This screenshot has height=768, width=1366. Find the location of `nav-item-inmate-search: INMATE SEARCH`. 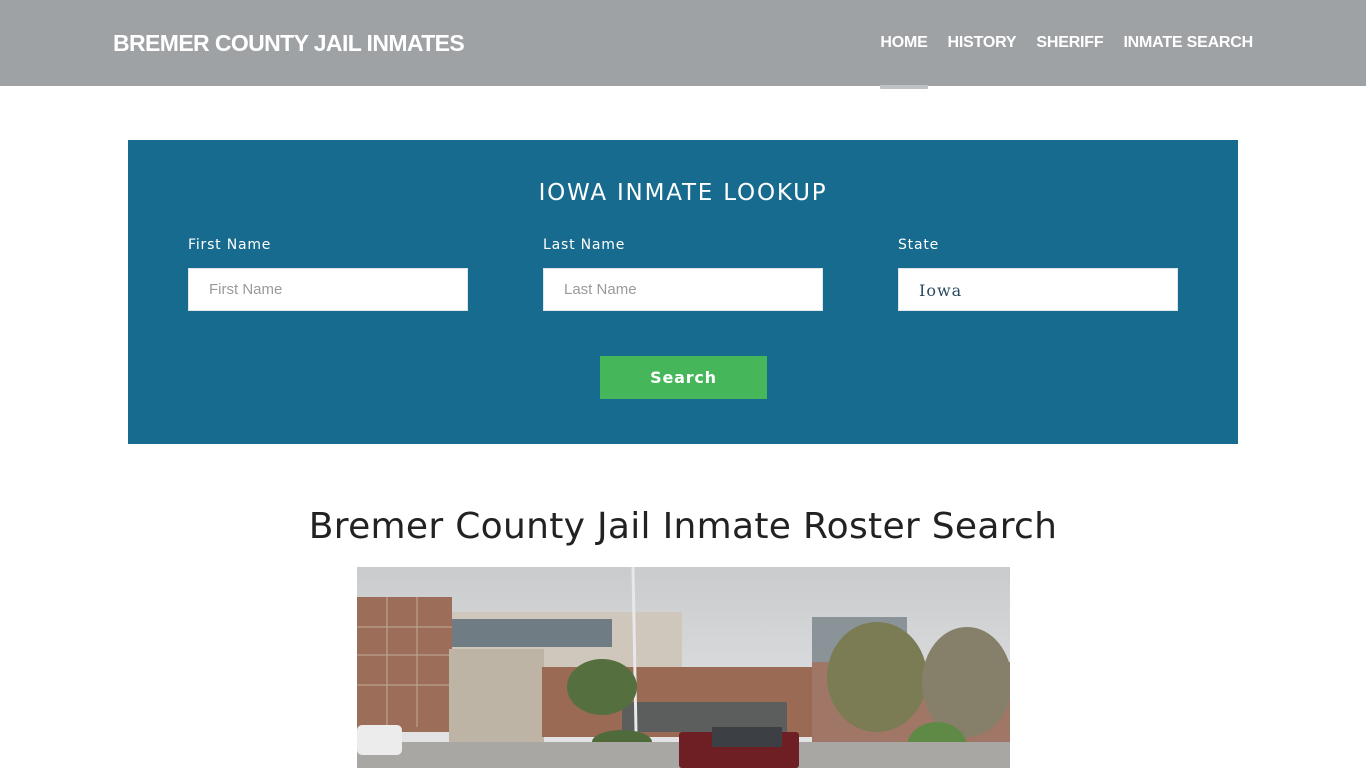

nav-item-inmate-search: INMATE SEARCH is located at coordinates (1188, 43).